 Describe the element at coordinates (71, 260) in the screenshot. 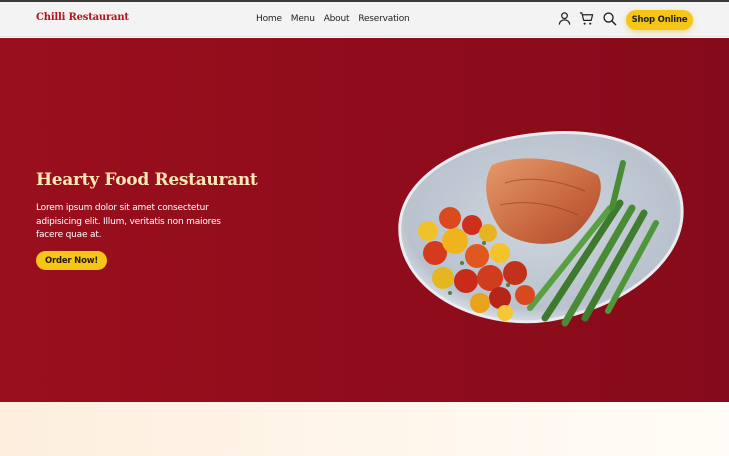

I see `order-now-button: Order Now!` at that location.